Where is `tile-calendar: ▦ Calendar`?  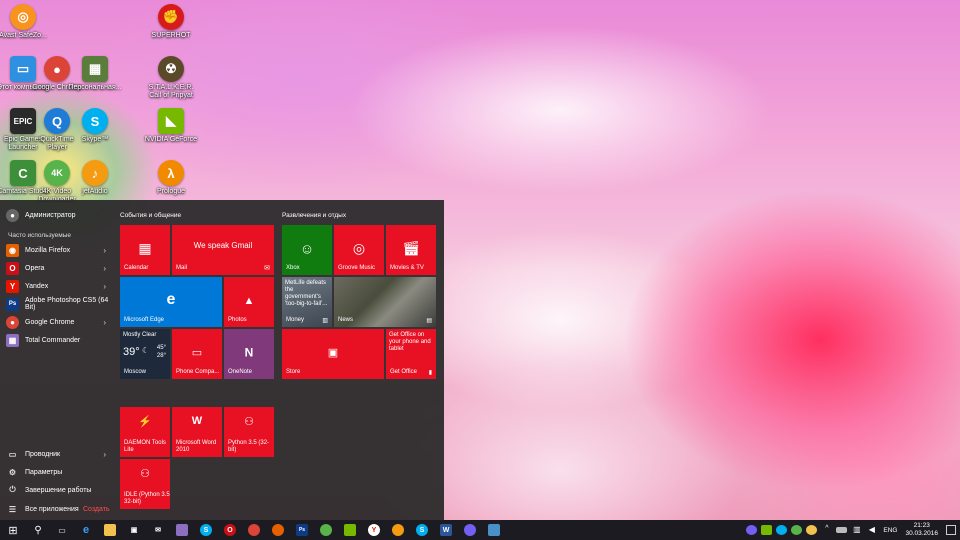 tile-calendar: ▦ Calendar is located at coordinates (145, 250).